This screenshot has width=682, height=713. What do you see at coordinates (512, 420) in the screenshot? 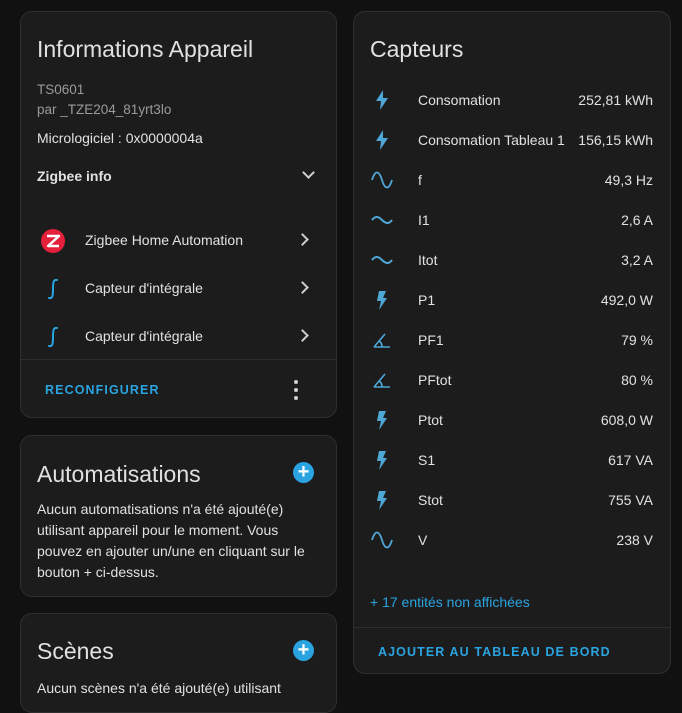
I see `sensor-row: Ptot 608,0 W` at bounding box center [512, 420].